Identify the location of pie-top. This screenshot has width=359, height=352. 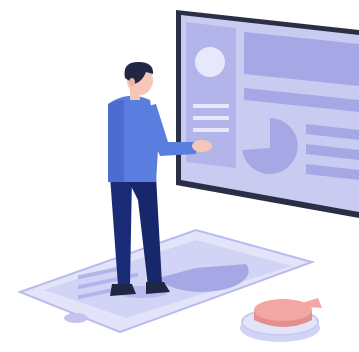
(283, 310).